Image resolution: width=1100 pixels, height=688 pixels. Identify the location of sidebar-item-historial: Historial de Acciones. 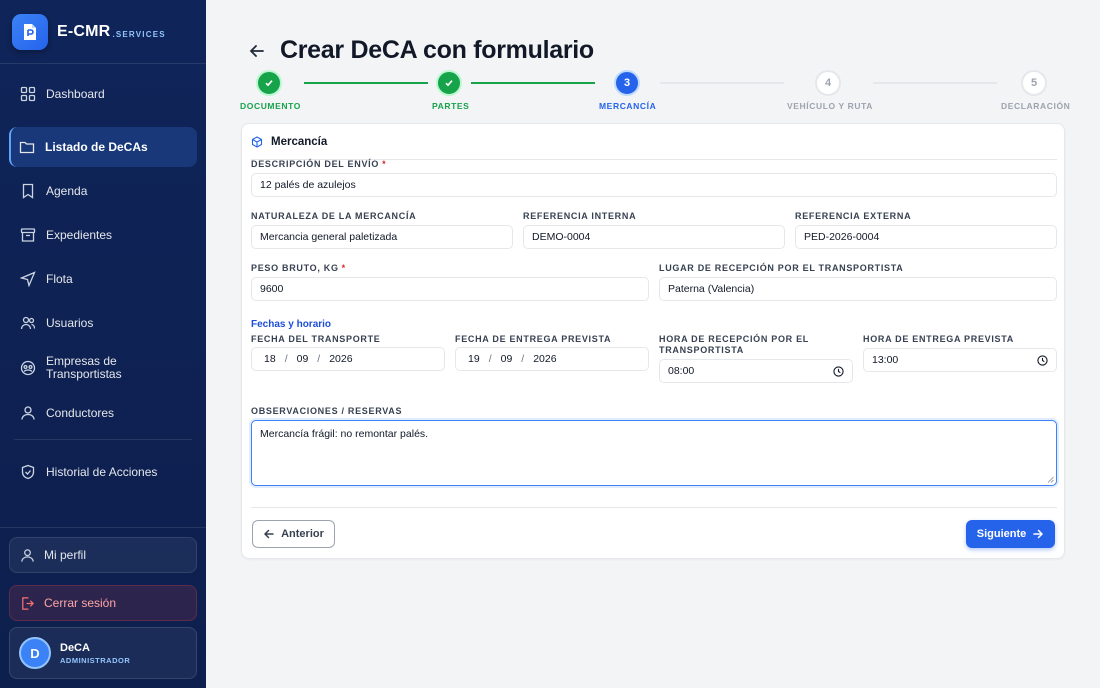
(103, 472).